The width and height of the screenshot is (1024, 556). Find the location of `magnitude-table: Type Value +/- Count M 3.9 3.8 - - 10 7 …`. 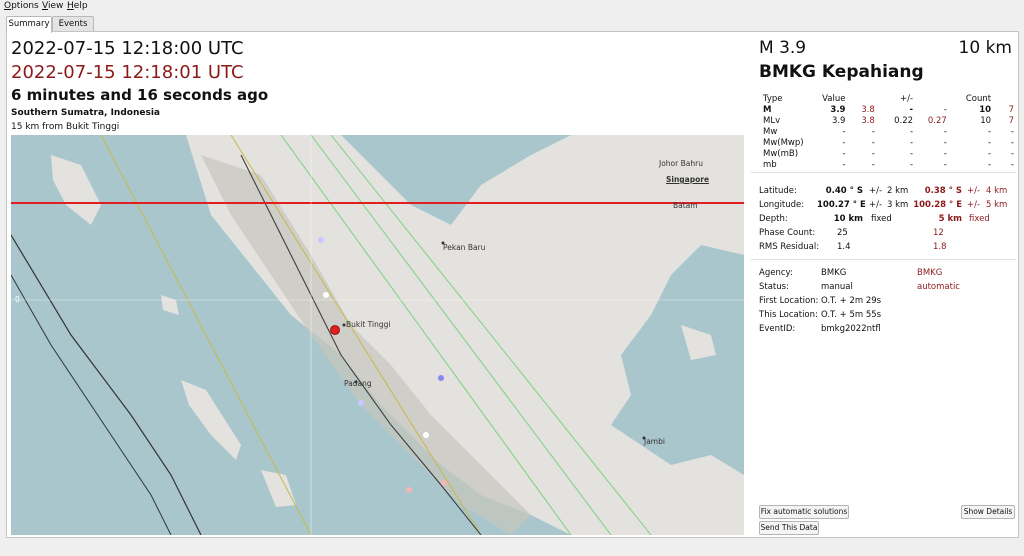

magnitude-table: Type Value +/- Count M 3.9 3.8 - - 10 7 … is located at coordinates (888, 132).